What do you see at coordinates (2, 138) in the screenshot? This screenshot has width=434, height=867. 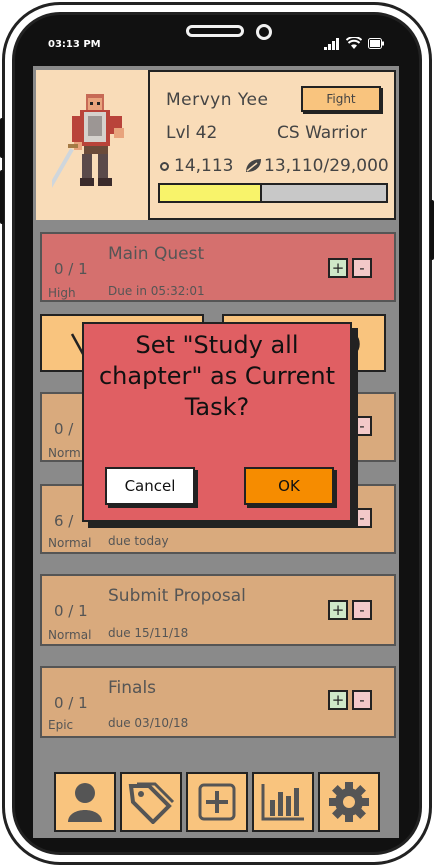 I see `side-button` at bounding box center [2, 138].